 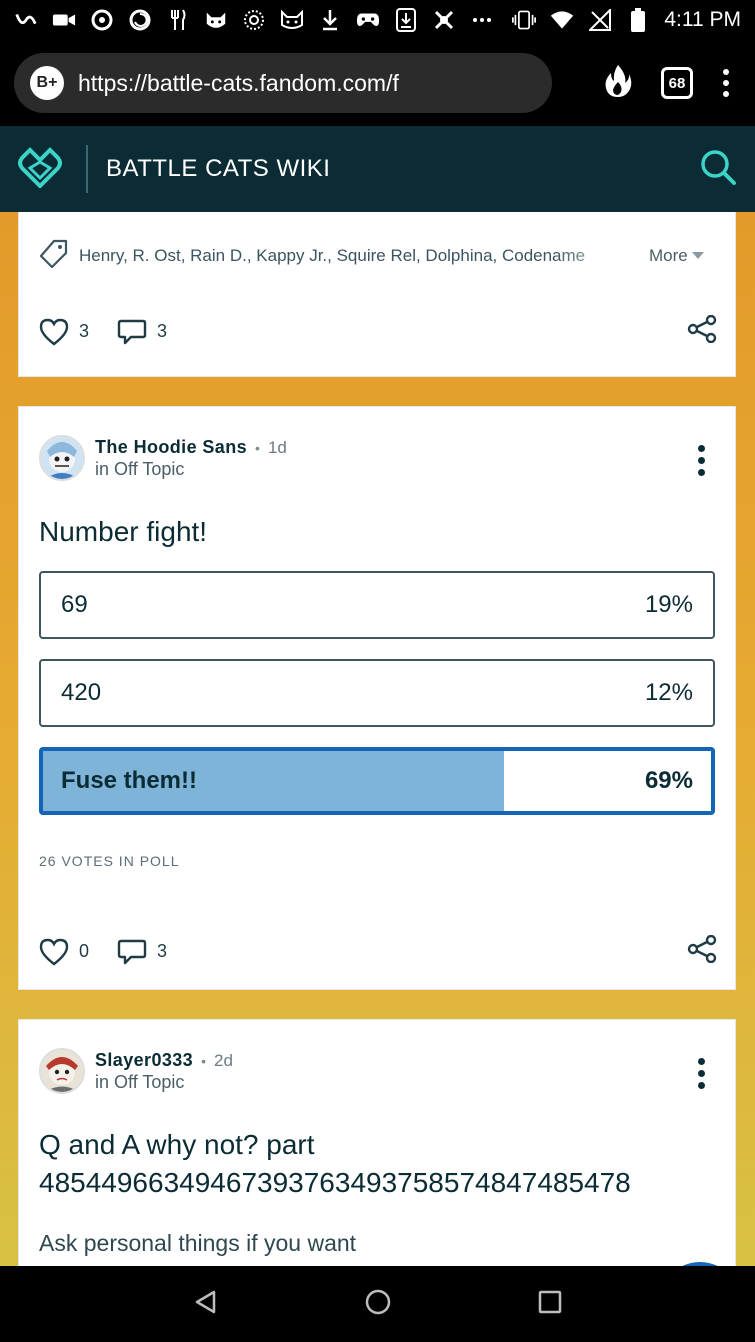 What do you see at coordinates (697, 255) in the screenshot?
I see `chevron-down-icon` at bounding box center [697, 255].